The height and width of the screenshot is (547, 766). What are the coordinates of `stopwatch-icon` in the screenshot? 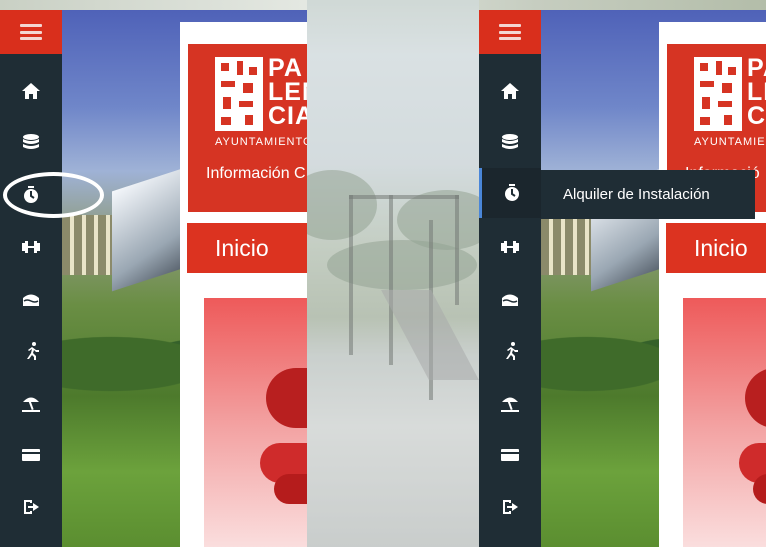 It's located at (511, 192).